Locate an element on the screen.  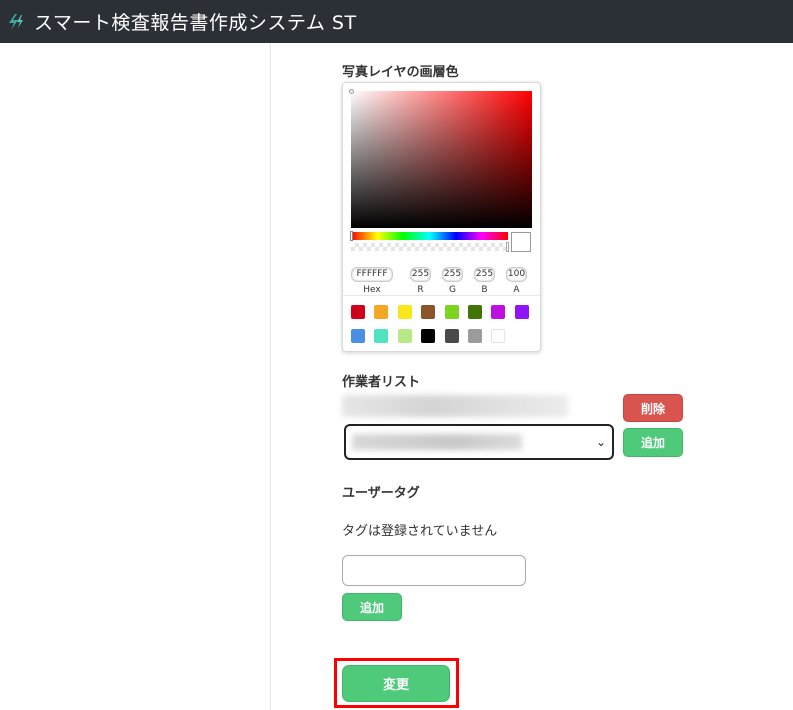
saturation-area is located at coordinates (440, 158).